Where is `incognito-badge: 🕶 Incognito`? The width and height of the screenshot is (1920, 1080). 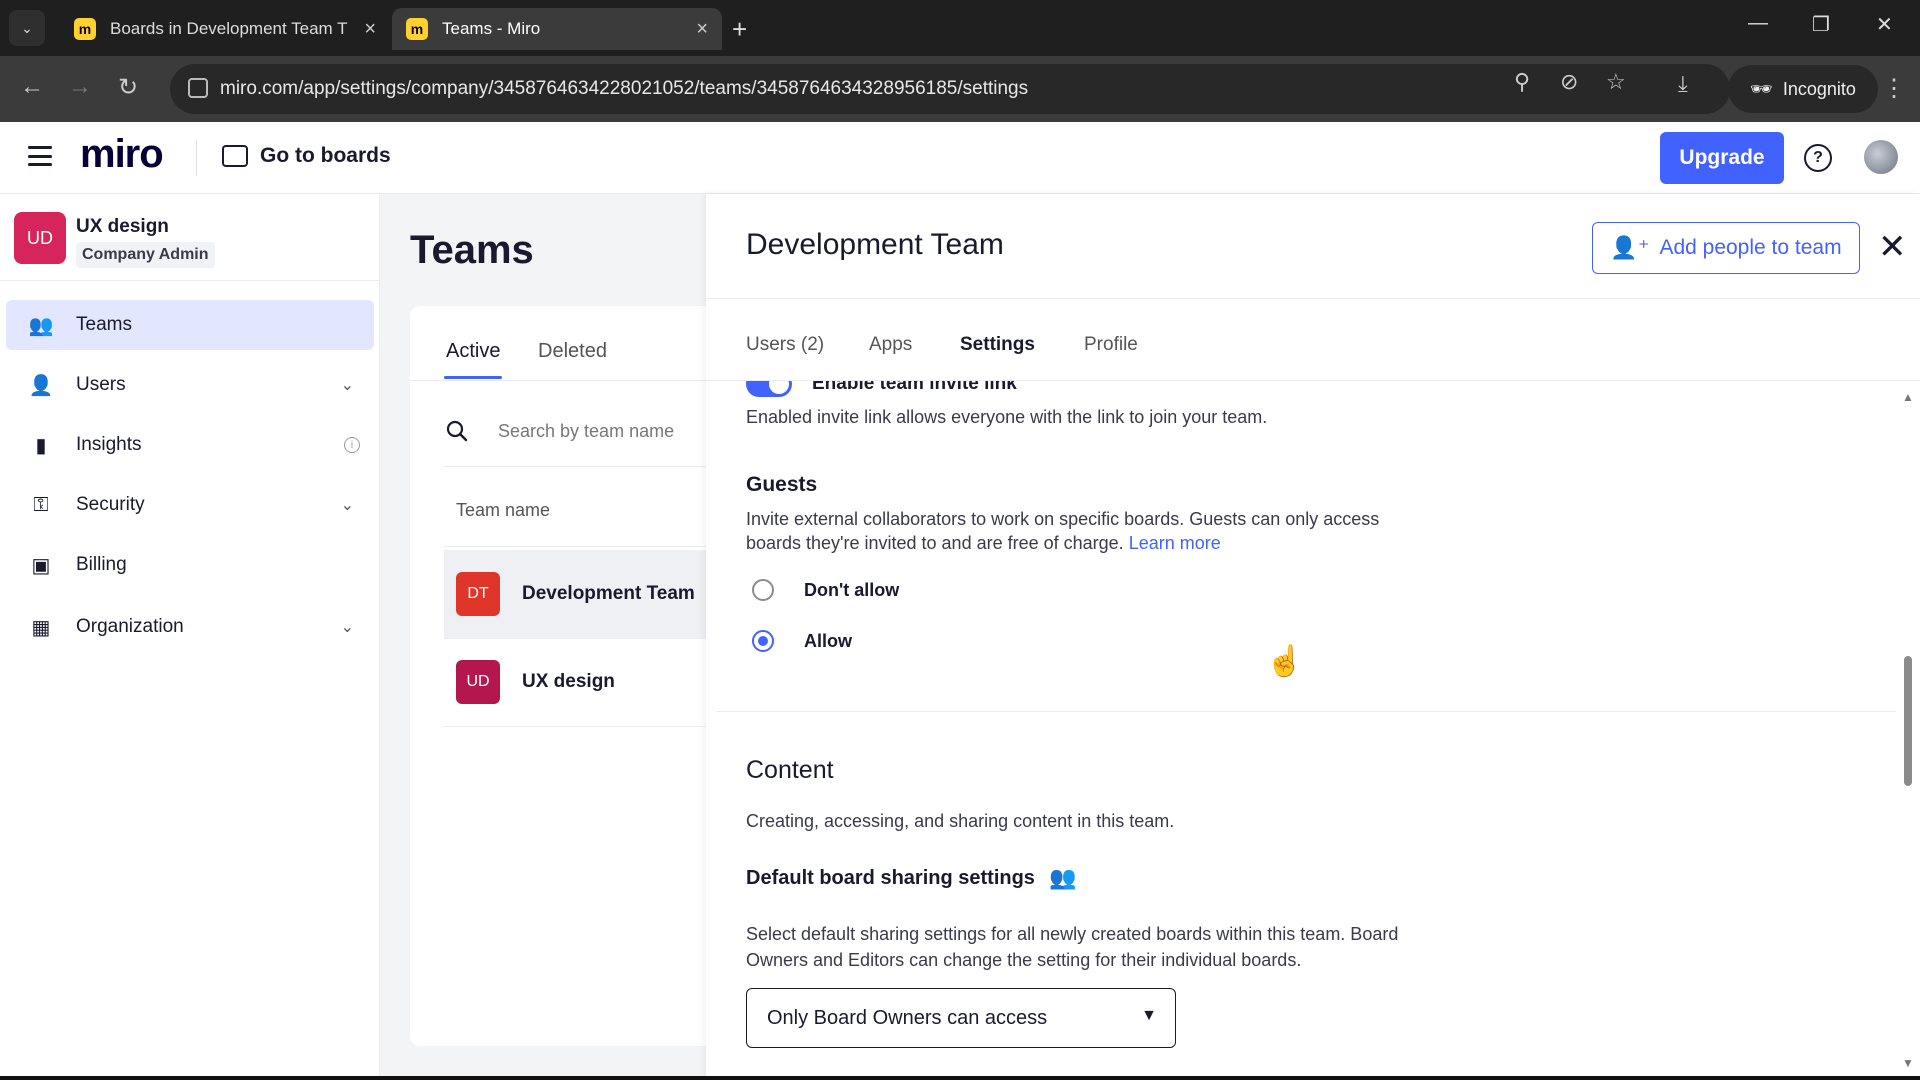 incognito-badge: 🕶 Incognito is located at coordinates (1803, 89).